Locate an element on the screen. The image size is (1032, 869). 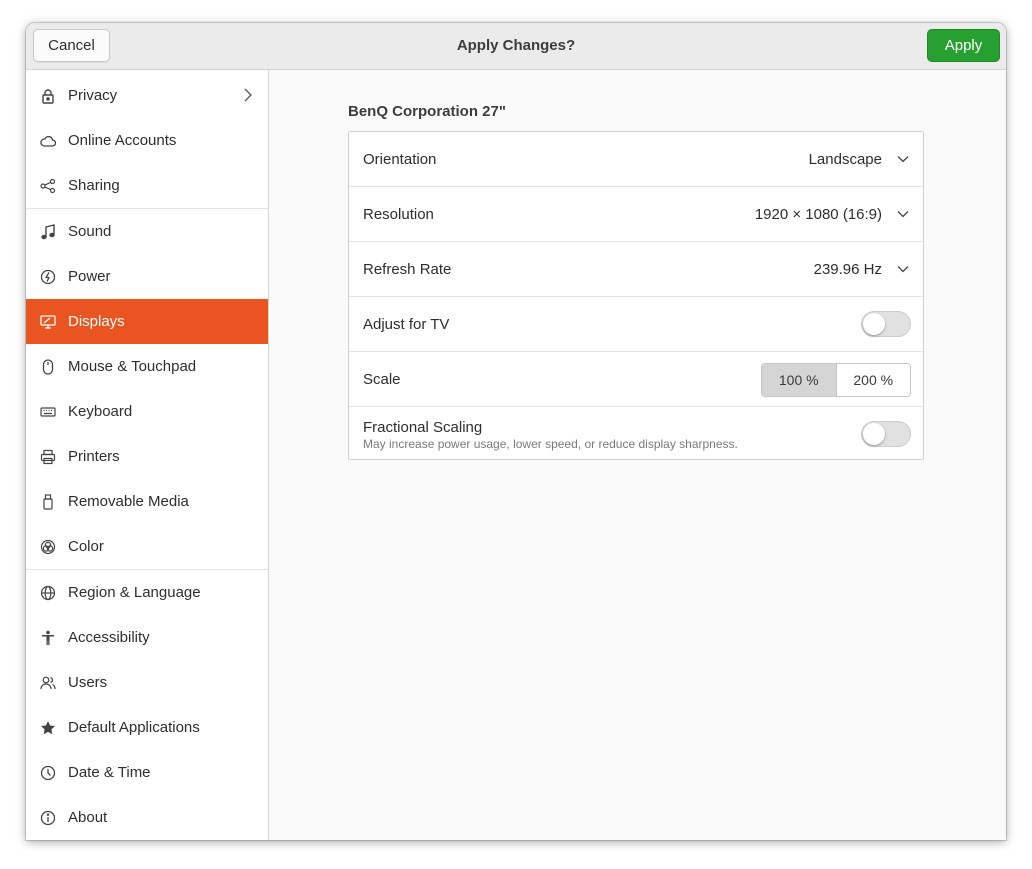
sidebar-item-region-language: Region & Language is located at coordinates (147, 592).